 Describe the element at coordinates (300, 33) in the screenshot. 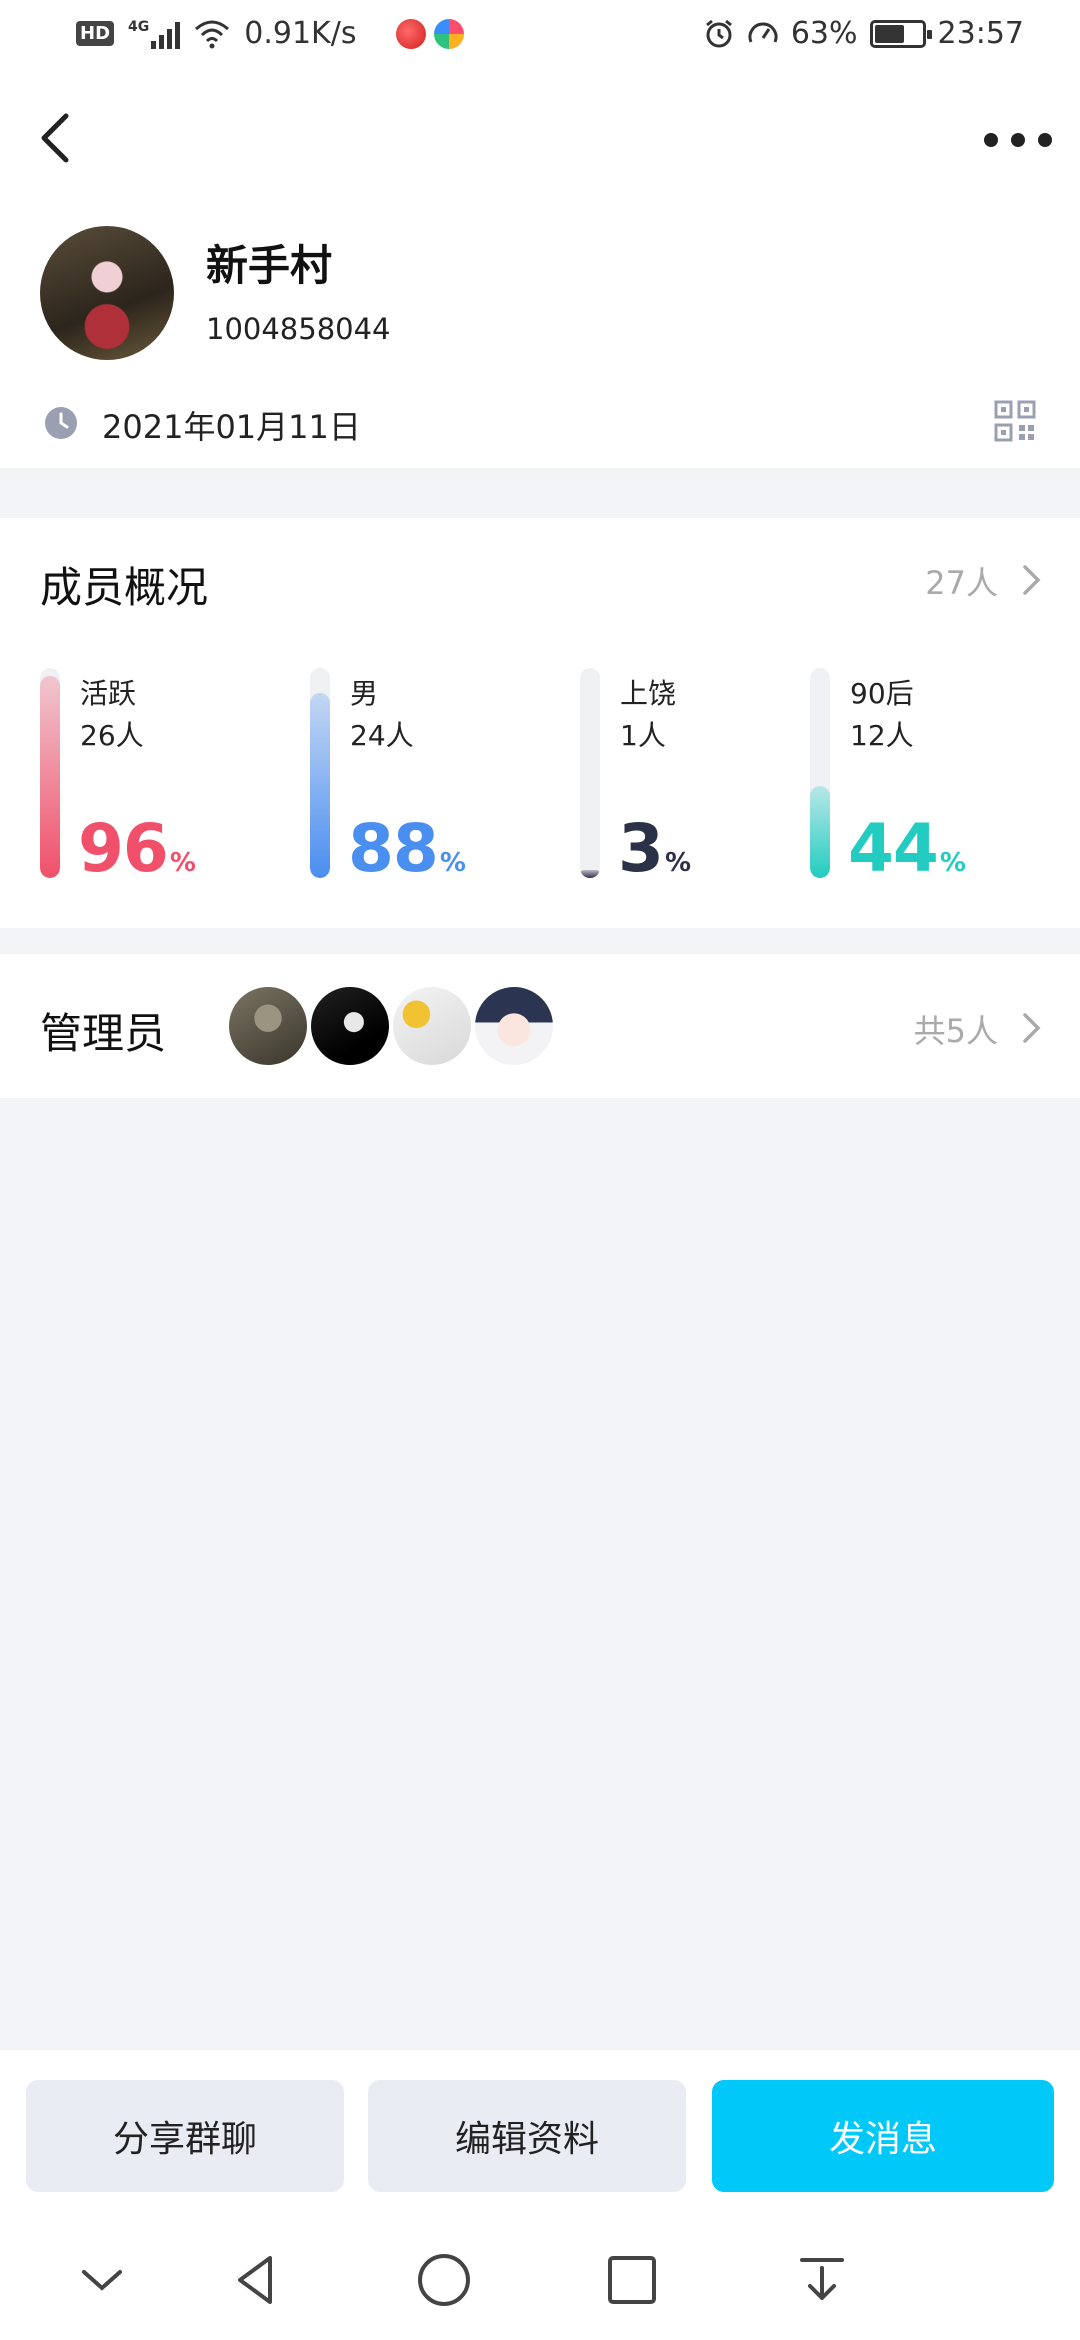

I see `network-speed: 0.91K/s` at that location.